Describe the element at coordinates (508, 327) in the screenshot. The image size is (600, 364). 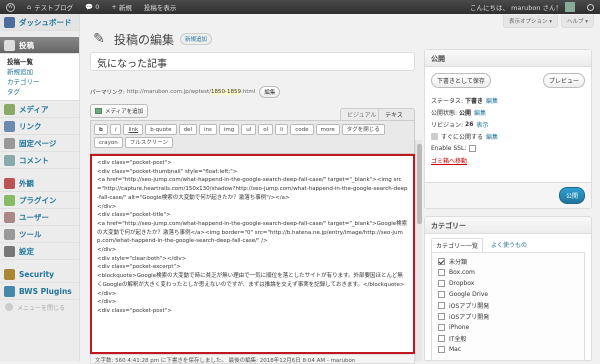
I see `category-item: iPhone` at that location.